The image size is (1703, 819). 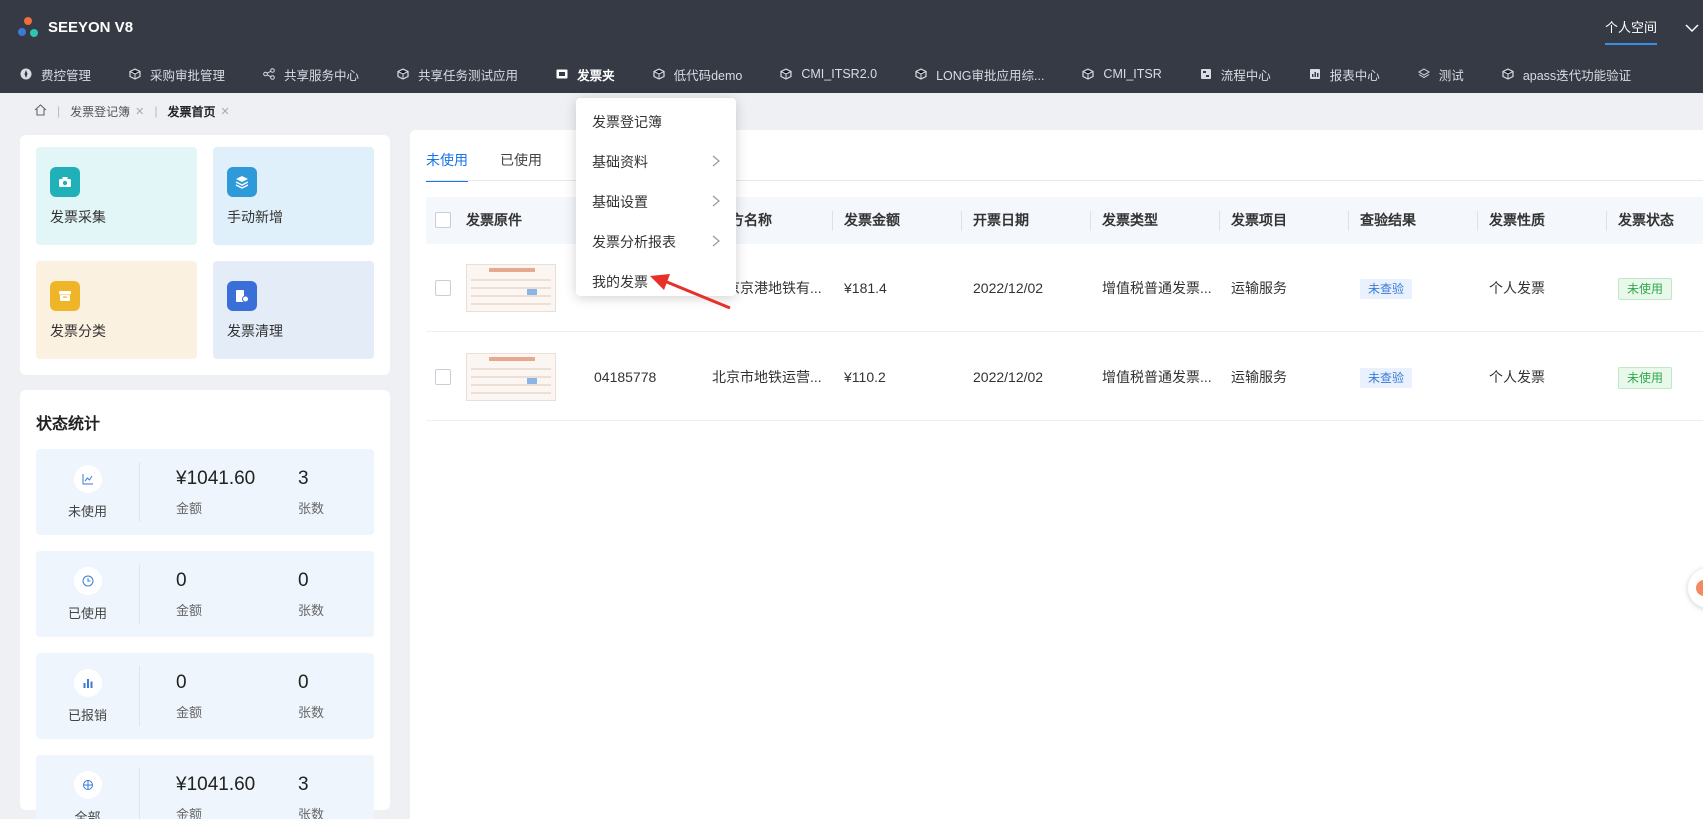 I want to click on breadcrumb-label: 发票登记簿, so click(x=100, y=111).